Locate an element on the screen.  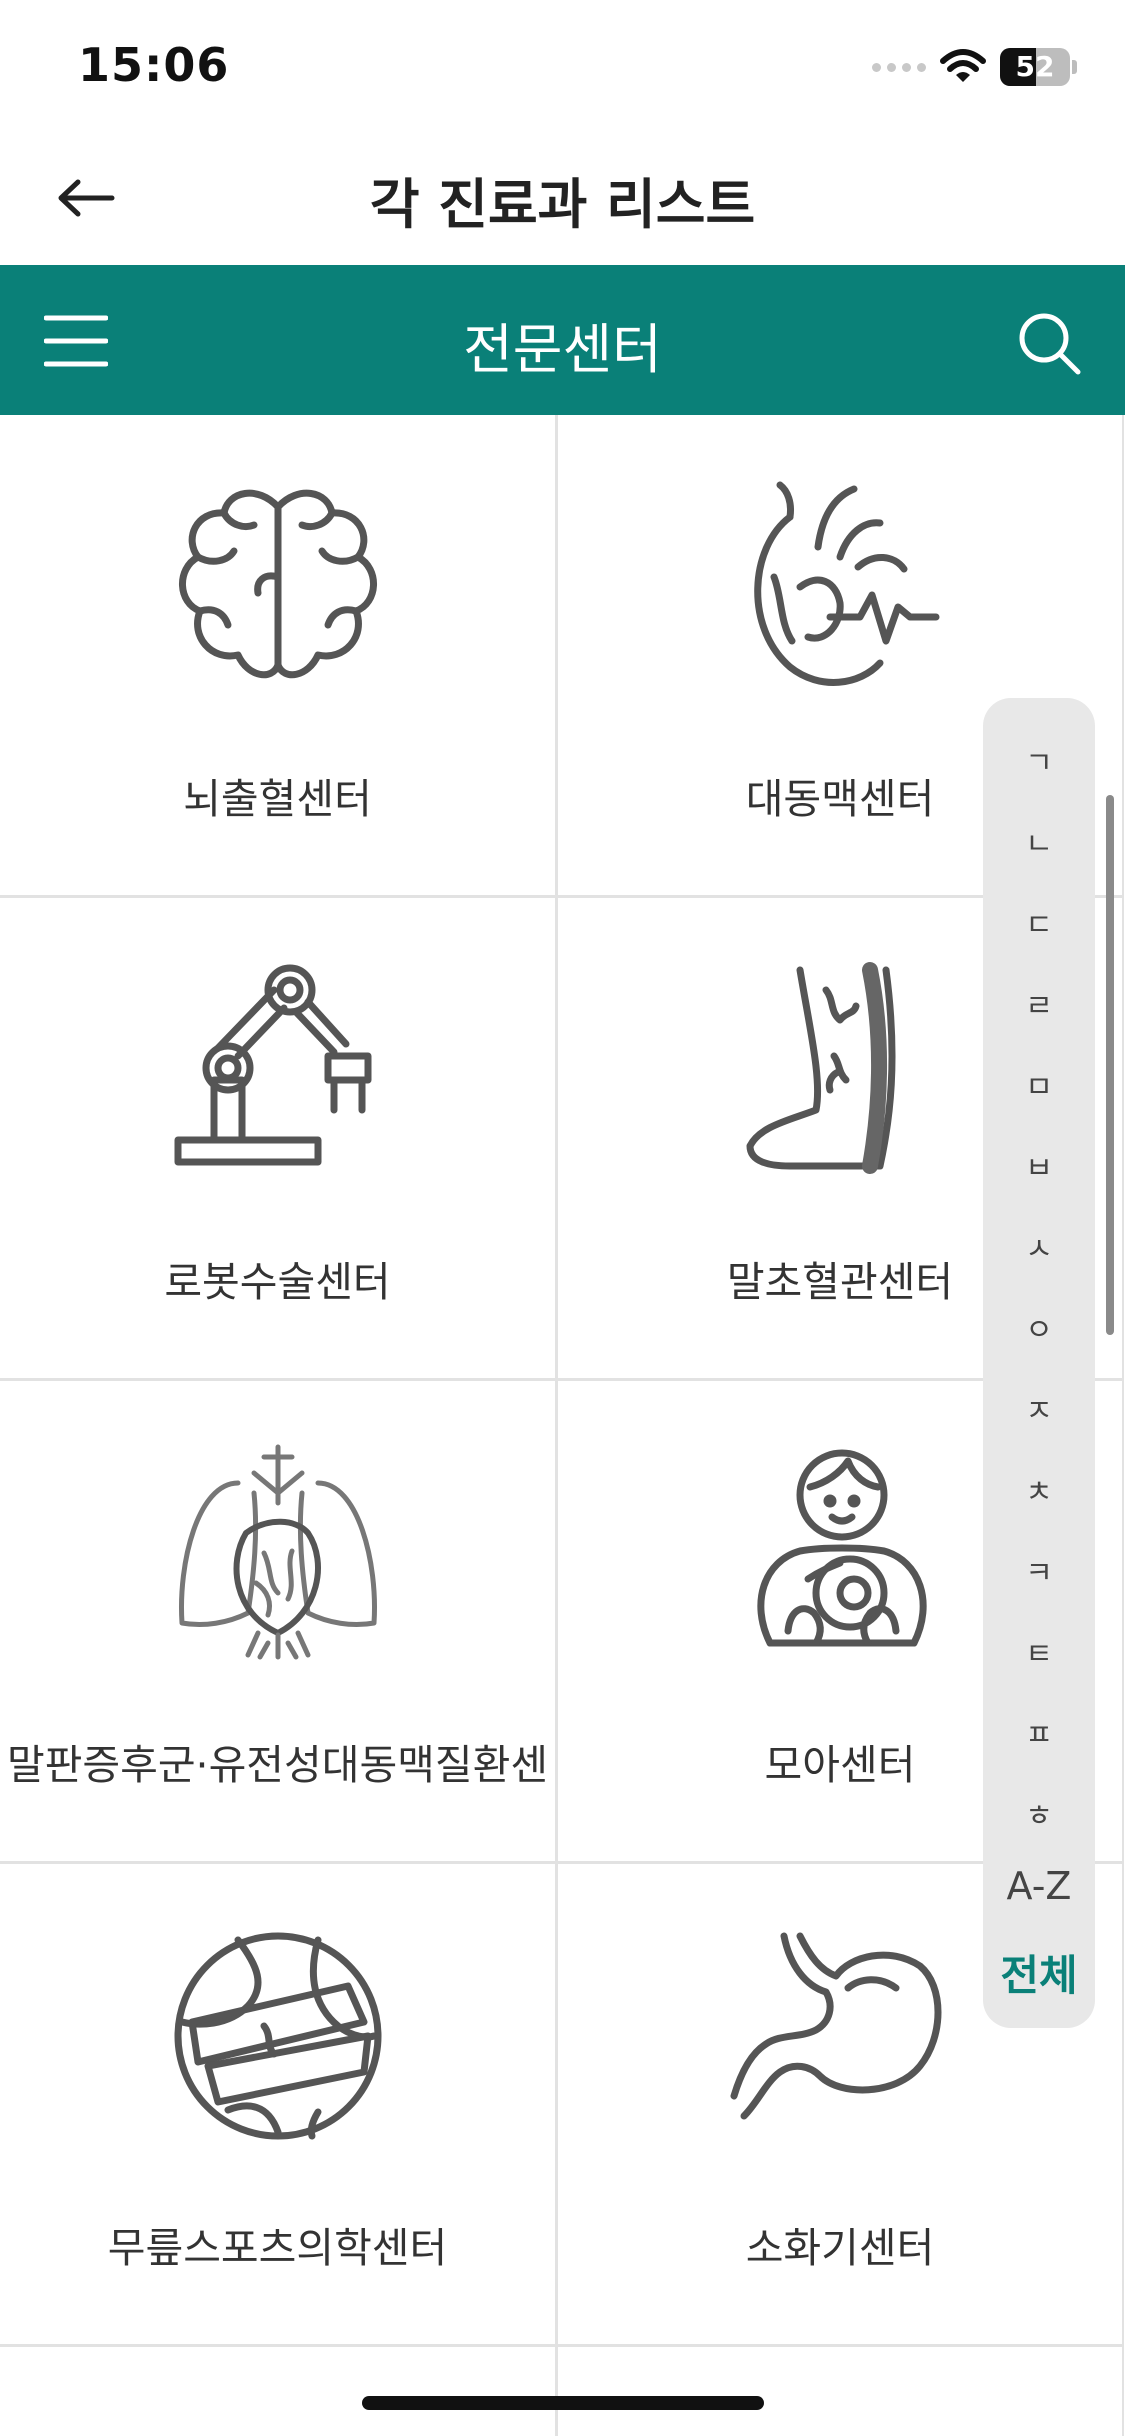
index-item-tieut: ㅌ is located at coordinates (1039, 1651).